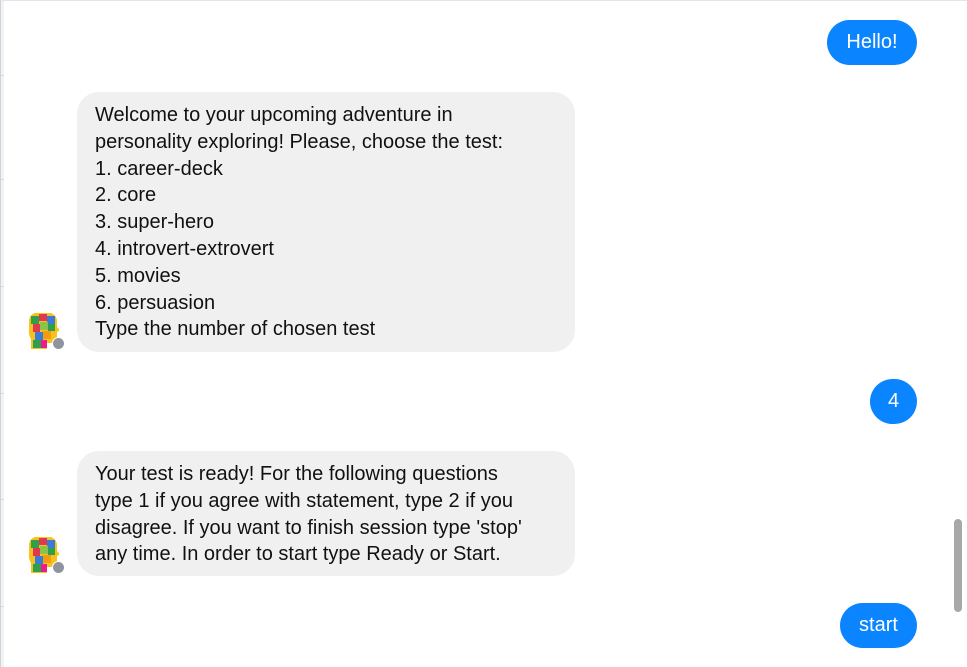 The width and height of the screenshot is (967, 667). I want to click on user-message-bubble: 4, so click(893, 401).